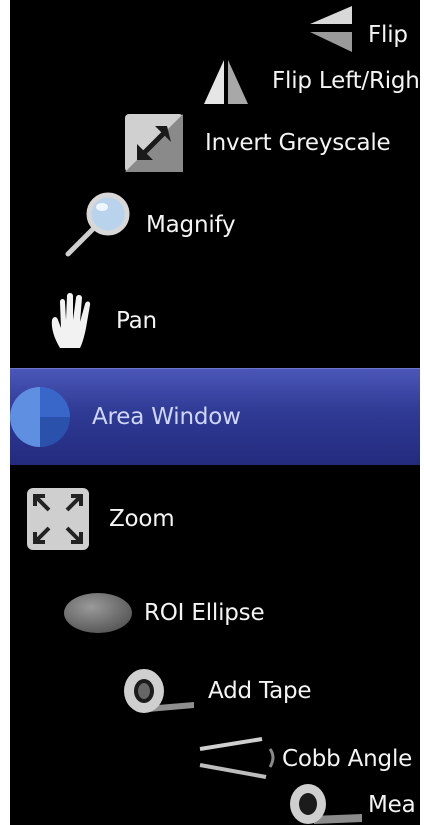 Image resolution: width=424 pixels, height=825 pixels. I want to click on tool-measure: Mea, so click(351, 803).